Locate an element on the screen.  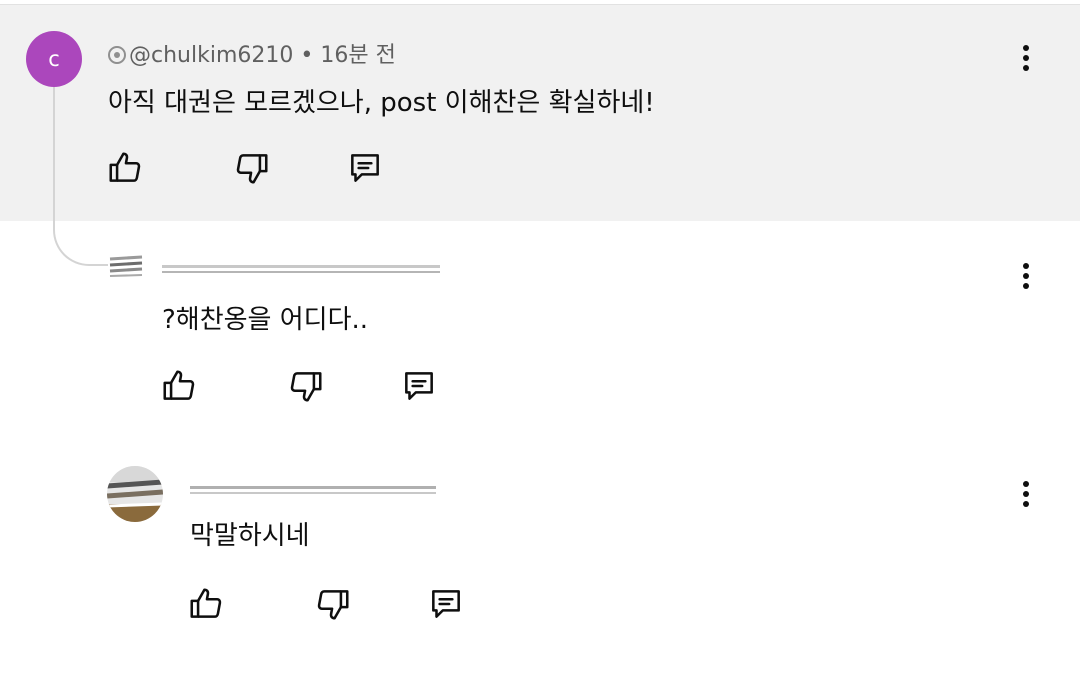
avatar: c is located at coordinates (54, 59).